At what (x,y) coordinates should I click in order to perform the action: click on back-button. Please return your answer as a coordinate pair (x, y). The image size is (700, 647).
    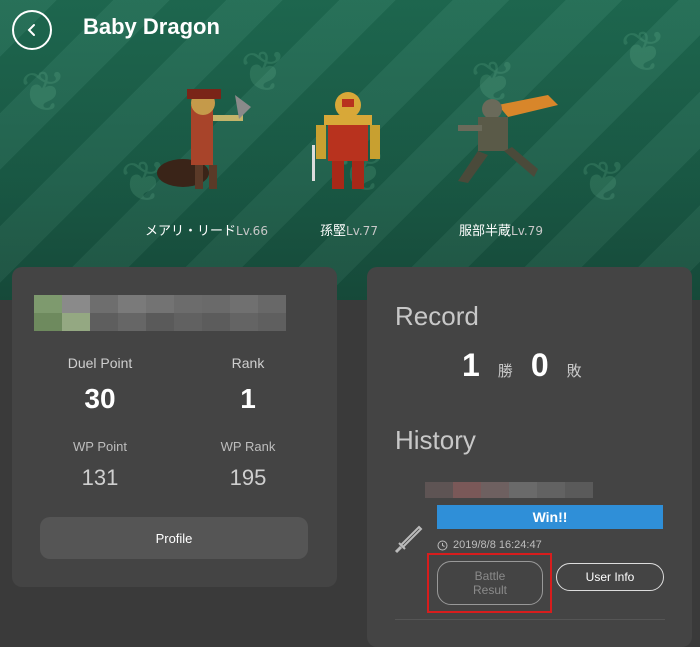
    Looking at the image, I should click on (32, 30).